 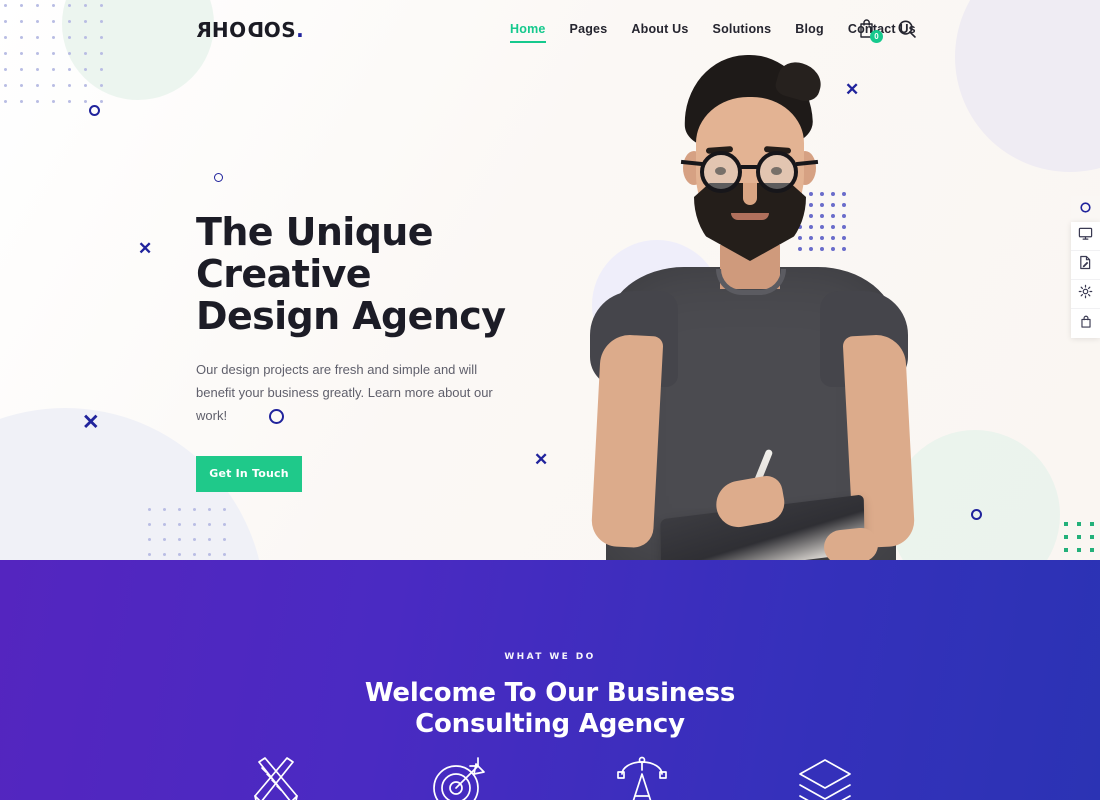 I want to click on services-title-line-2: Consulting Agency, so click(x=550, y=723).